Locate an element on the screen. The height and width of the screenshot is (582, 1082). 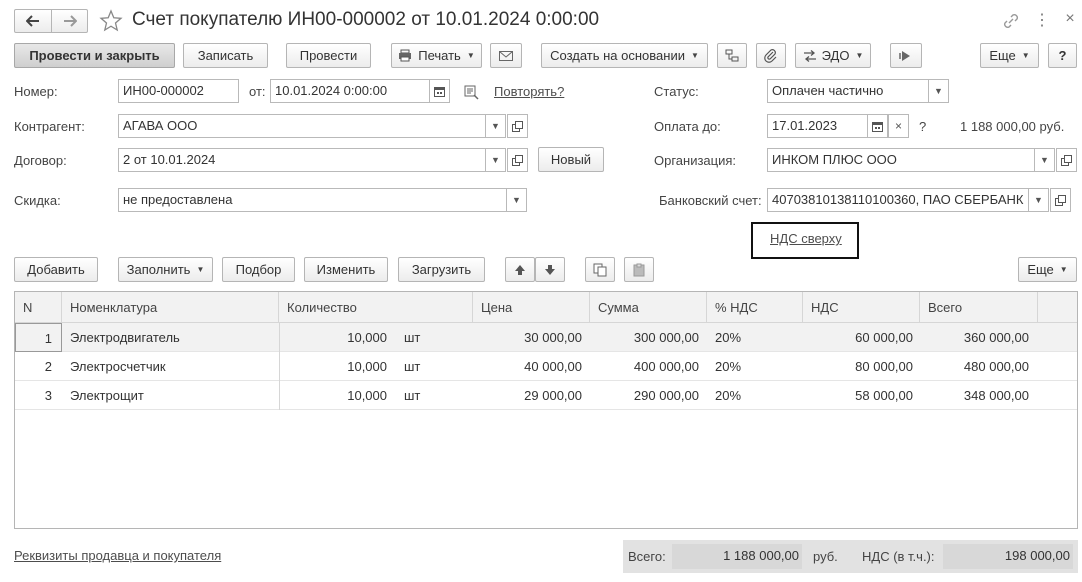
table-more-button: Еще ▼ is located at coordinates (1047, 269).